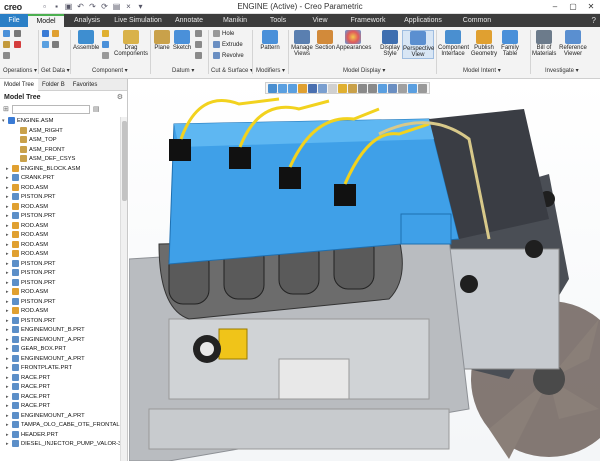  What do you see at coordinates (18, 44) in the screenshot?
I see `delete-button` at bounding box center [18, 44].